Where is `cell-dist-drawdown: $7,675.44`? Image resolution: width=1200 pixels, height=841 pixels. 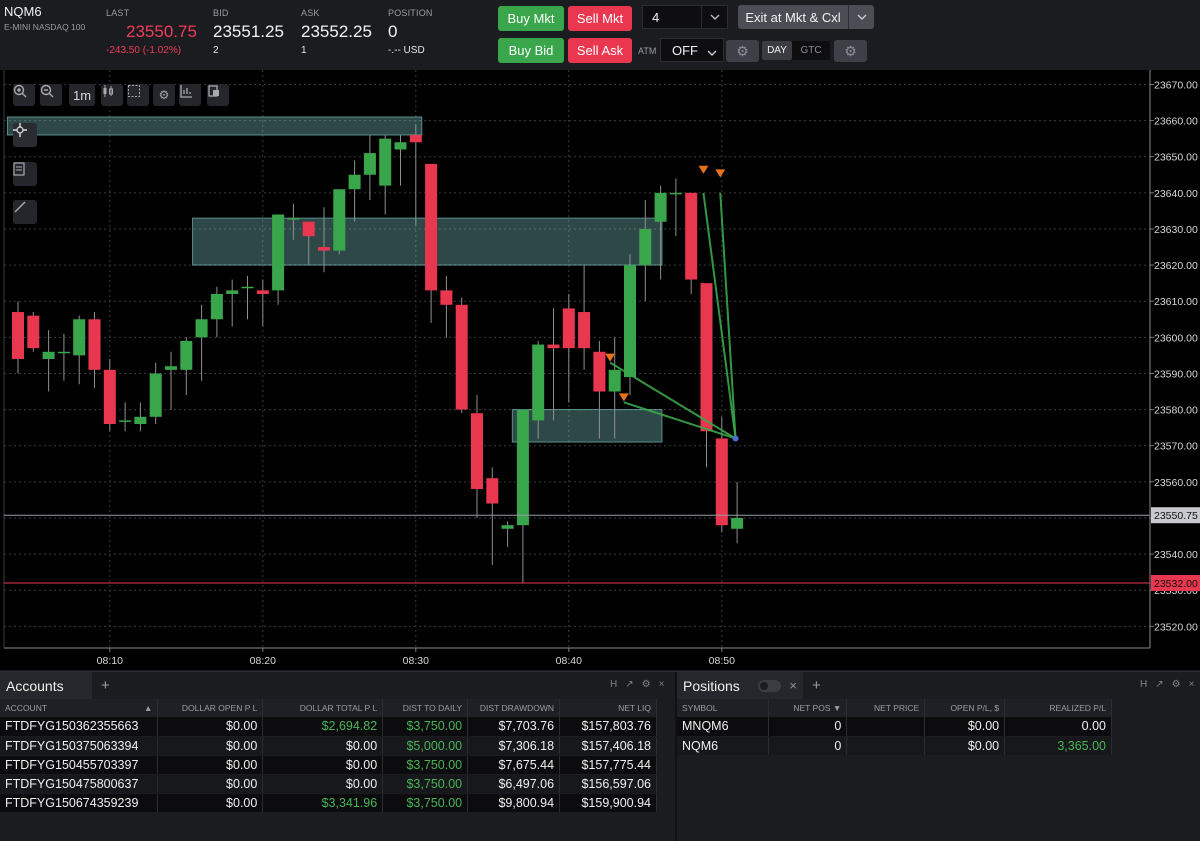 cell-dist-drawdown: $7,675.44 is located at coordinates (514, 765).